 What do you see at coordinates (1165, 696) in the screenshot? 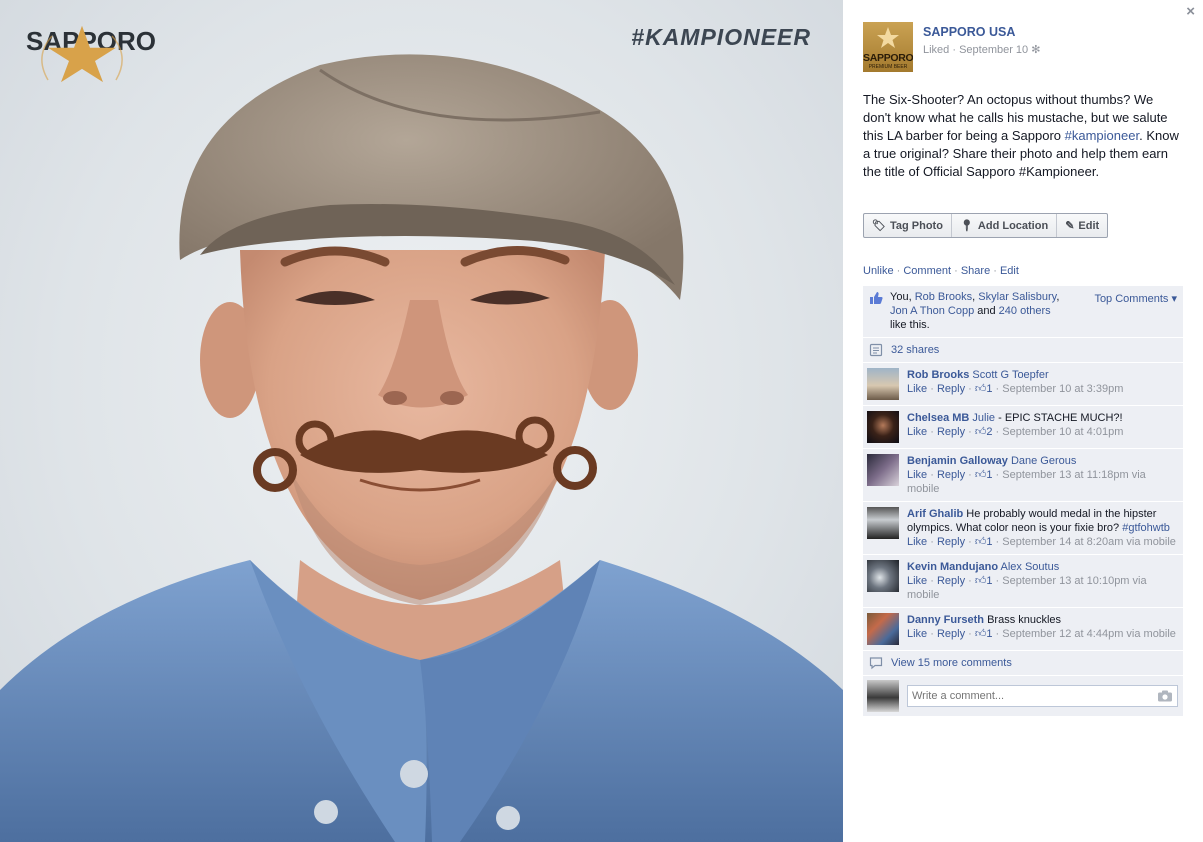
I see `camera-icon` at bounding box center [1165, 696].